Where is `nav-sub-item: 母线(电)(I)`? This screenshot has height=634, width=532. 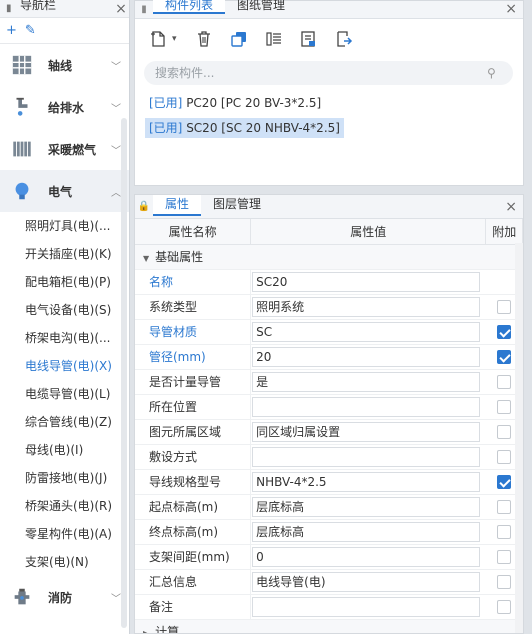 nav-sub-item: 母线(电)(I) is located at coordinates (64, 450).